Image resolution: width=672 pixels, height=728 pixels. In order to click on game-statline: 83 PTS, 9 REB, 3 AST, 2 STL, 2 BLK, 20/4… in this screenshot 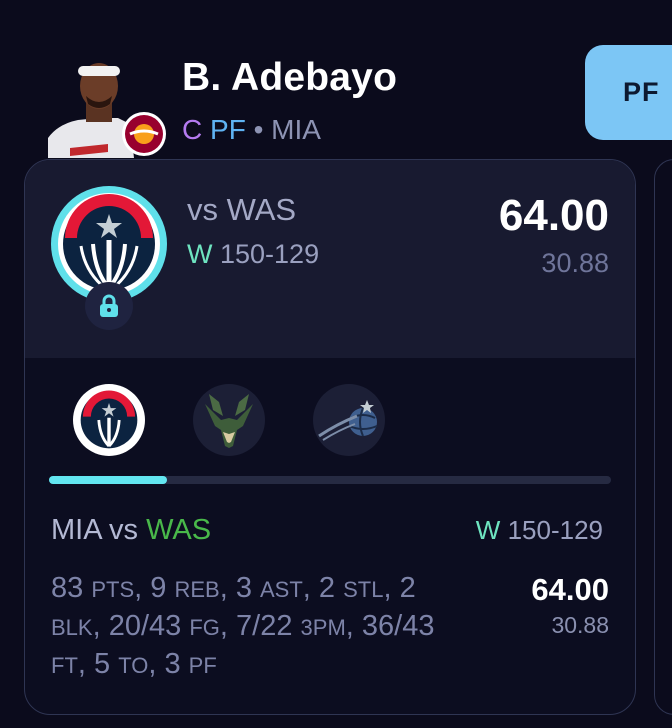, I will do `click(251, 627)`.